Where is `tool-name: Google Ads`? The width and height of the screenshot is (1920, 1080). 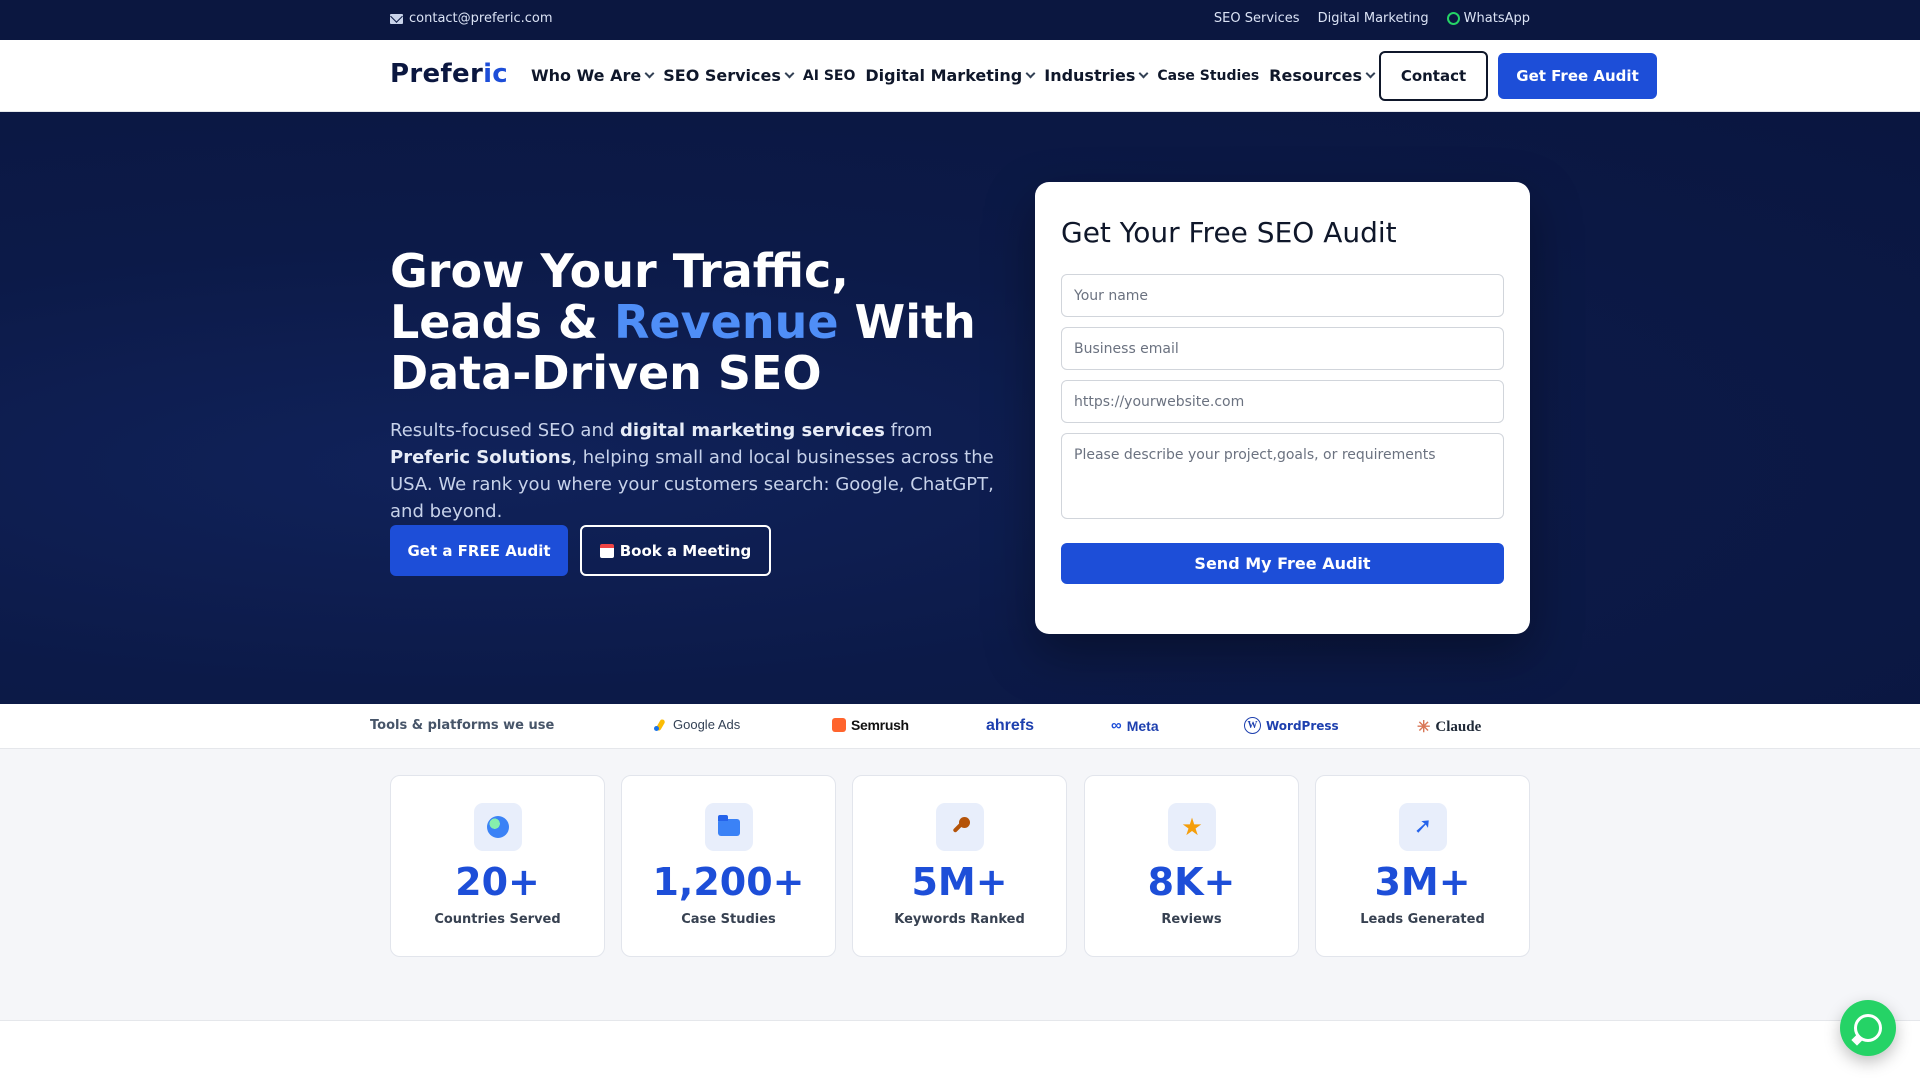 tool-name: Google Ads is located at coordinates (707, 724).